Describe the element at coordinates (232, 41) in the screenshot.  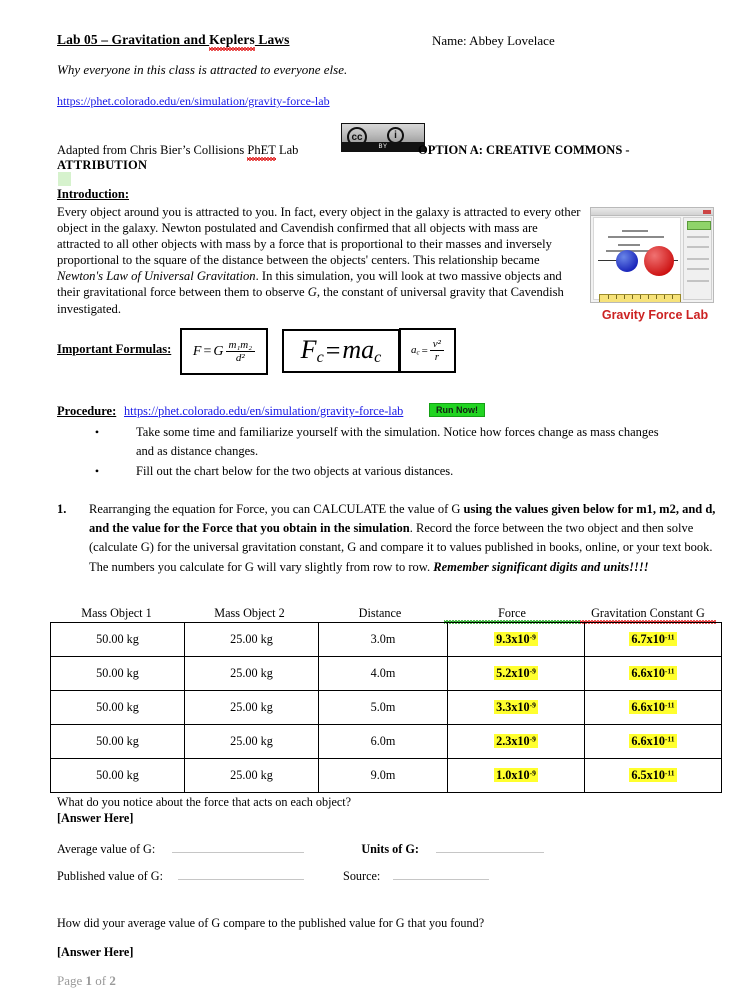
I see `misspelled-word-keplers: Keplers` at that location.